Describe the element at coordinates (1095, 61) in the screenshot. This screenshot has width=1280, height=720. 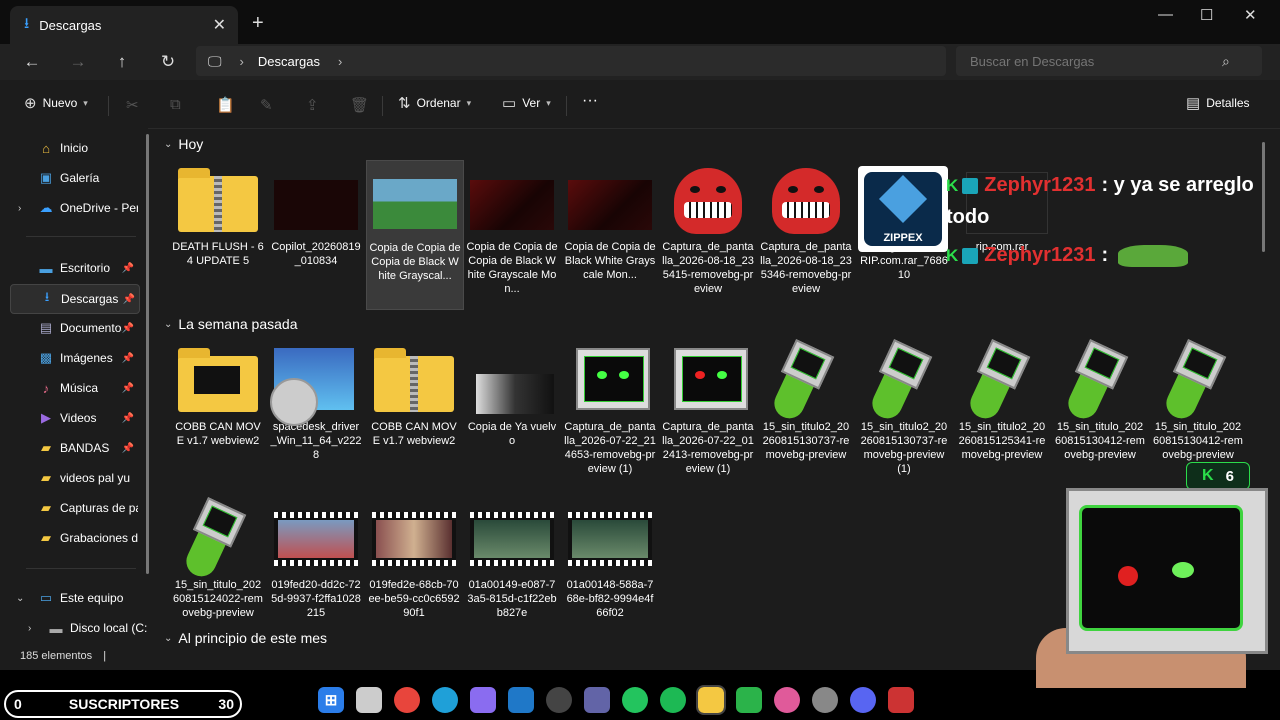
I see `search-input` at that location.